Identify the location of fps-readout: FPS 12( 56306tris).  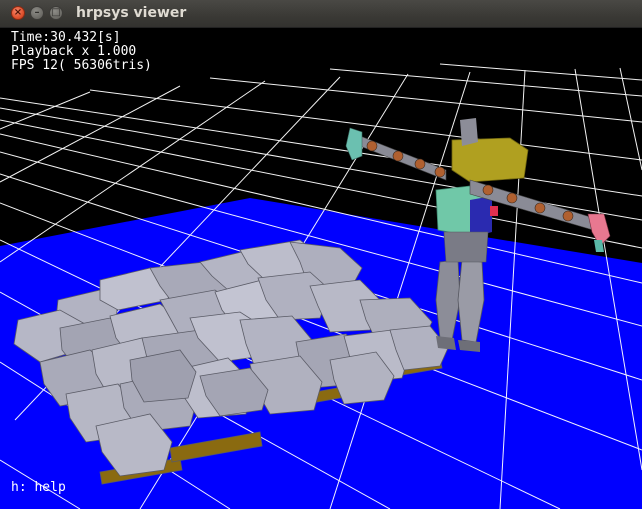
(81, 65).